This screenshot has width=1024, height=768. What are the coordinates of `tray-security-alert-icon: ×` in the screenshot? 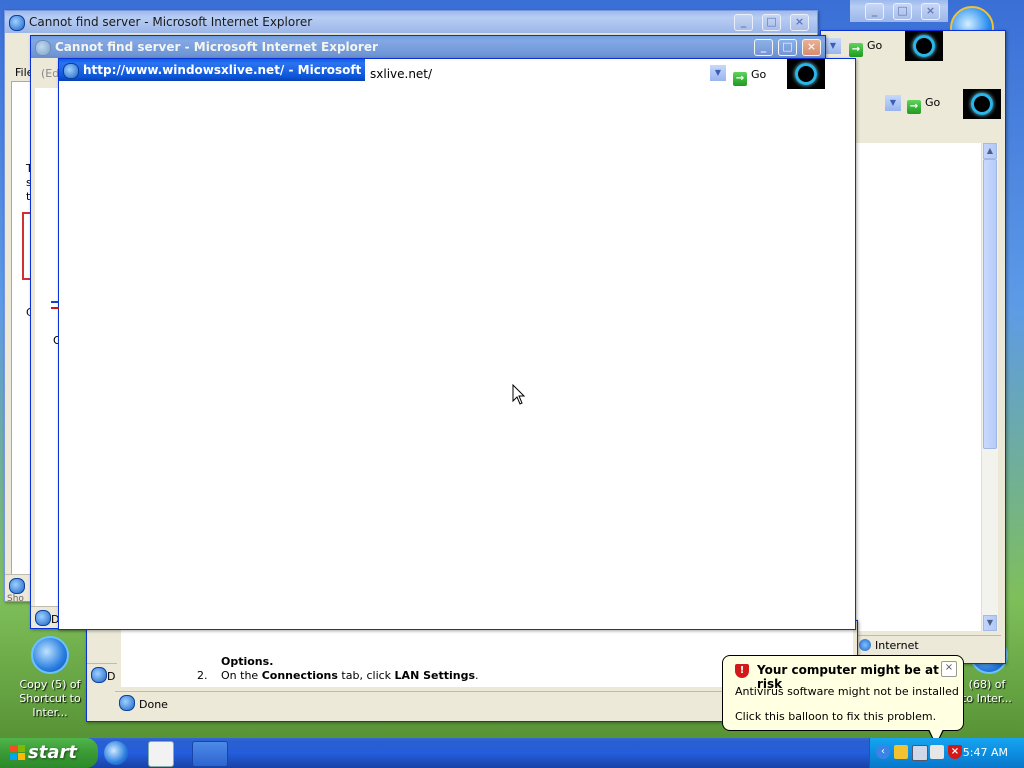 It's located at (955, 752).